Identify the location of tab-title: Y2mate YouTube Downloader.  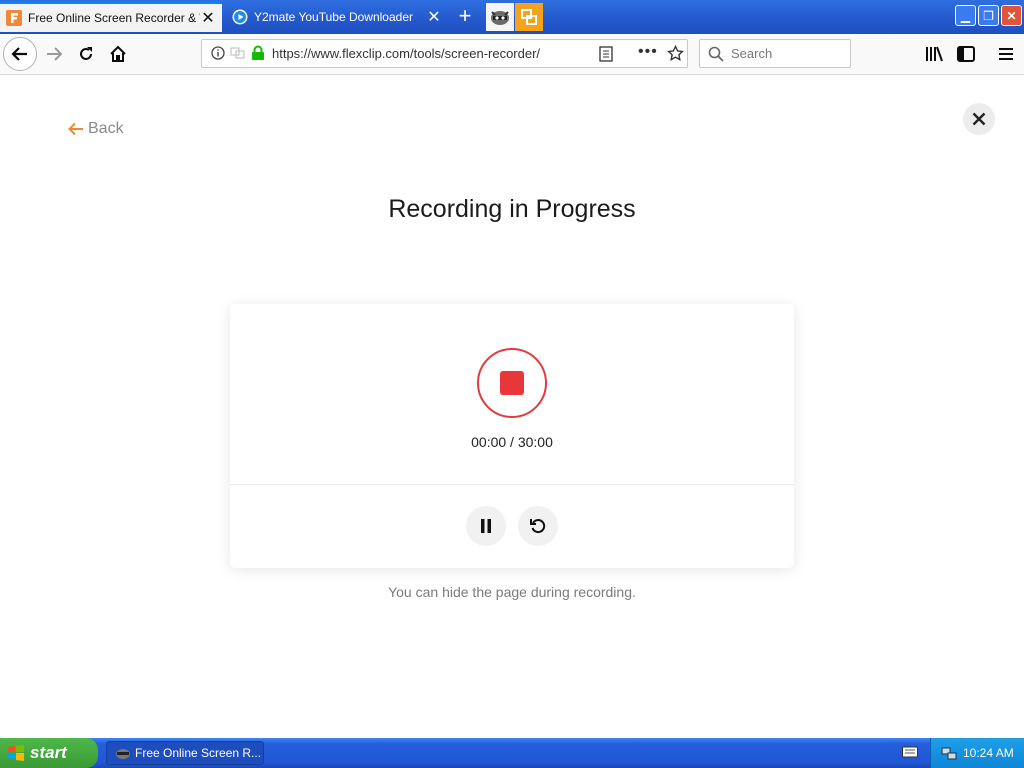
(333, 17).